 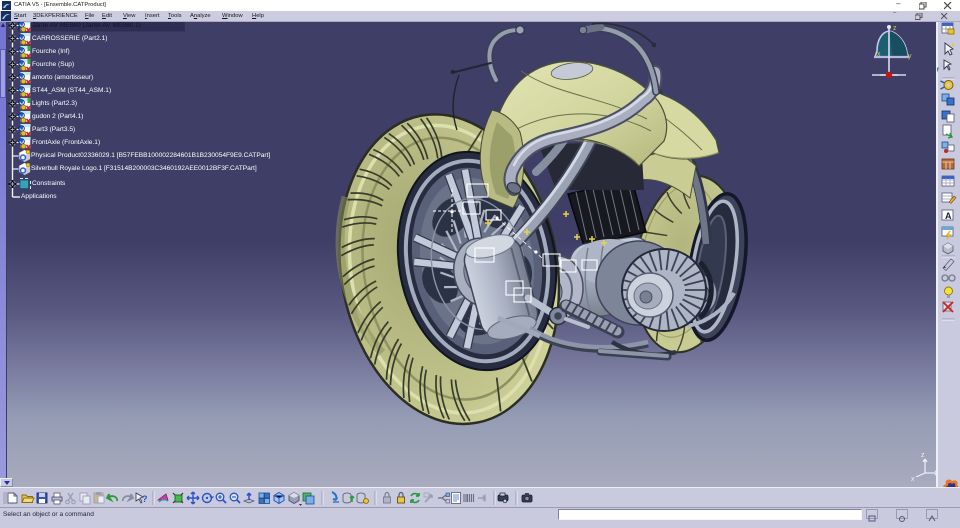 I want to click on svg-text: A, so click(x=948, y=216).